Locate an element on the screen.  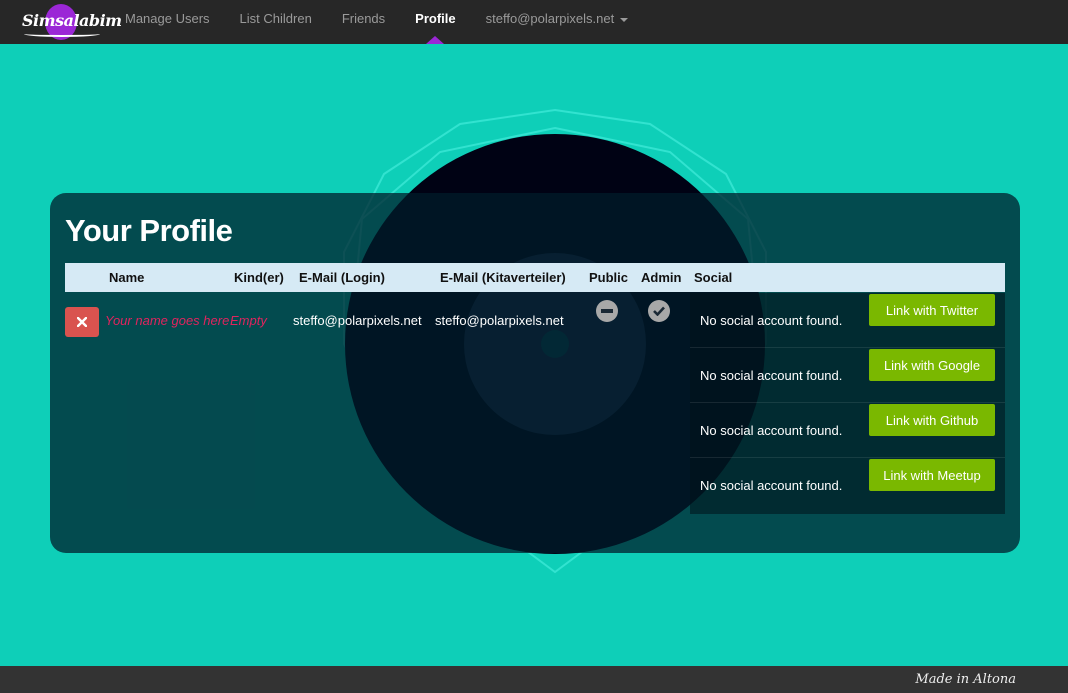
link-google-button: Link with Google is located at coordinates (932, 365).